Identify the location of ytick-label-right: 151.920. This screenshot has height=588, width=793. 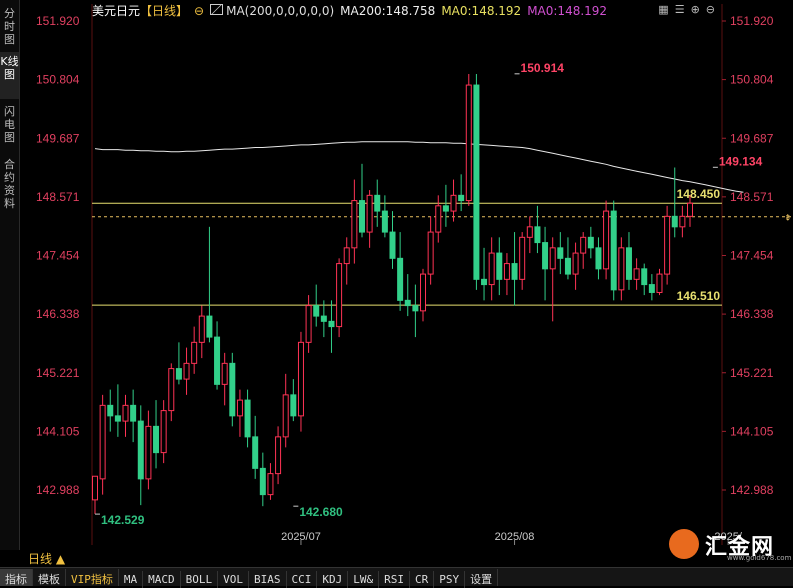
(752, 21).